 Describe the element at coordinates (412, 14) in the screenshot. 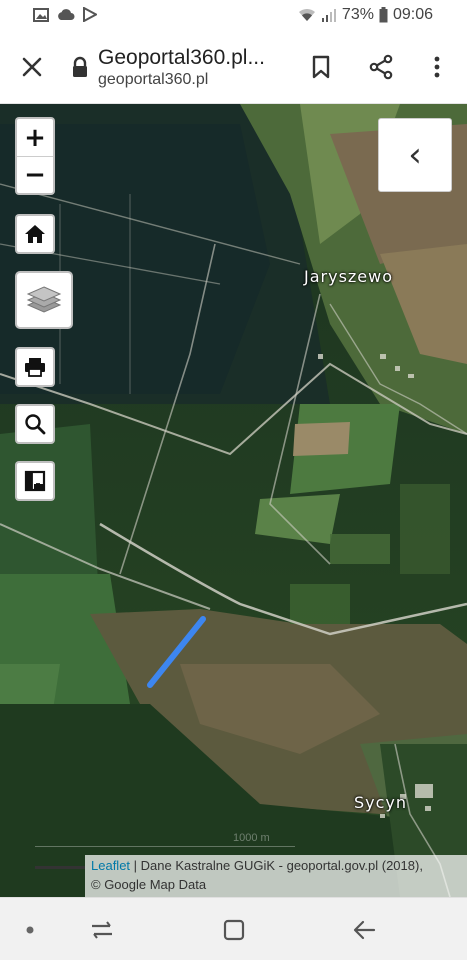

I see `clock: 09:06` at that location.